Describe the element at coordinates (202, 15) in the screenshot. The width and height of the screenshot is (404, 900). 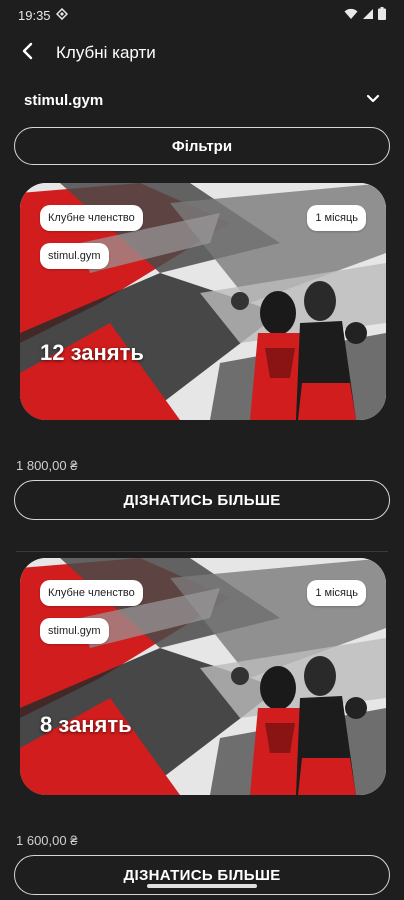
I see `status-bar: 19:35` at that location.